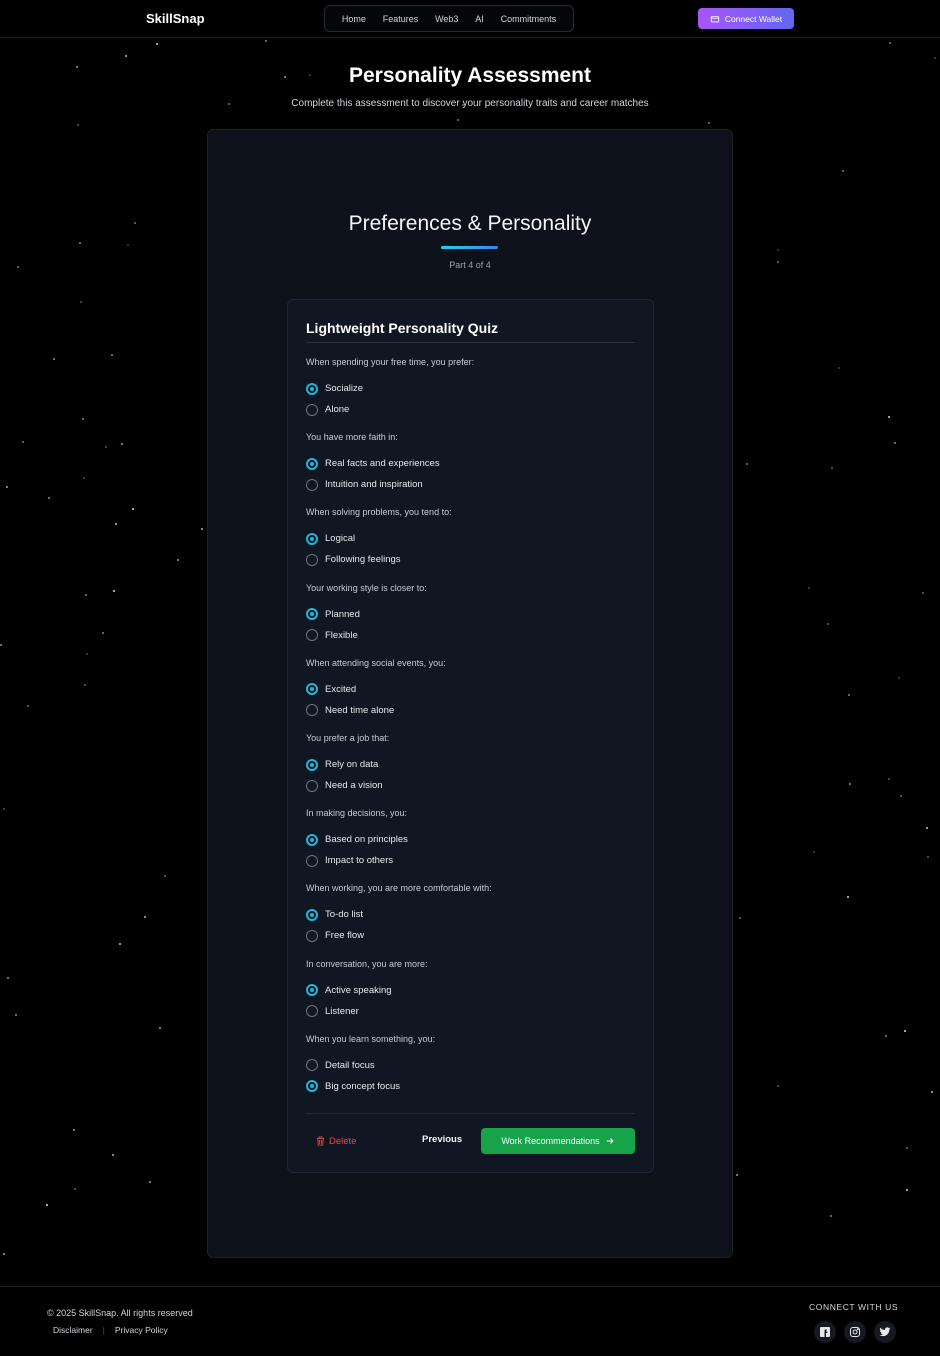 Image resolution: width=940 pixels, height=1356 pixels. I want to click on nav-link-features: Features, so click(401, 19).